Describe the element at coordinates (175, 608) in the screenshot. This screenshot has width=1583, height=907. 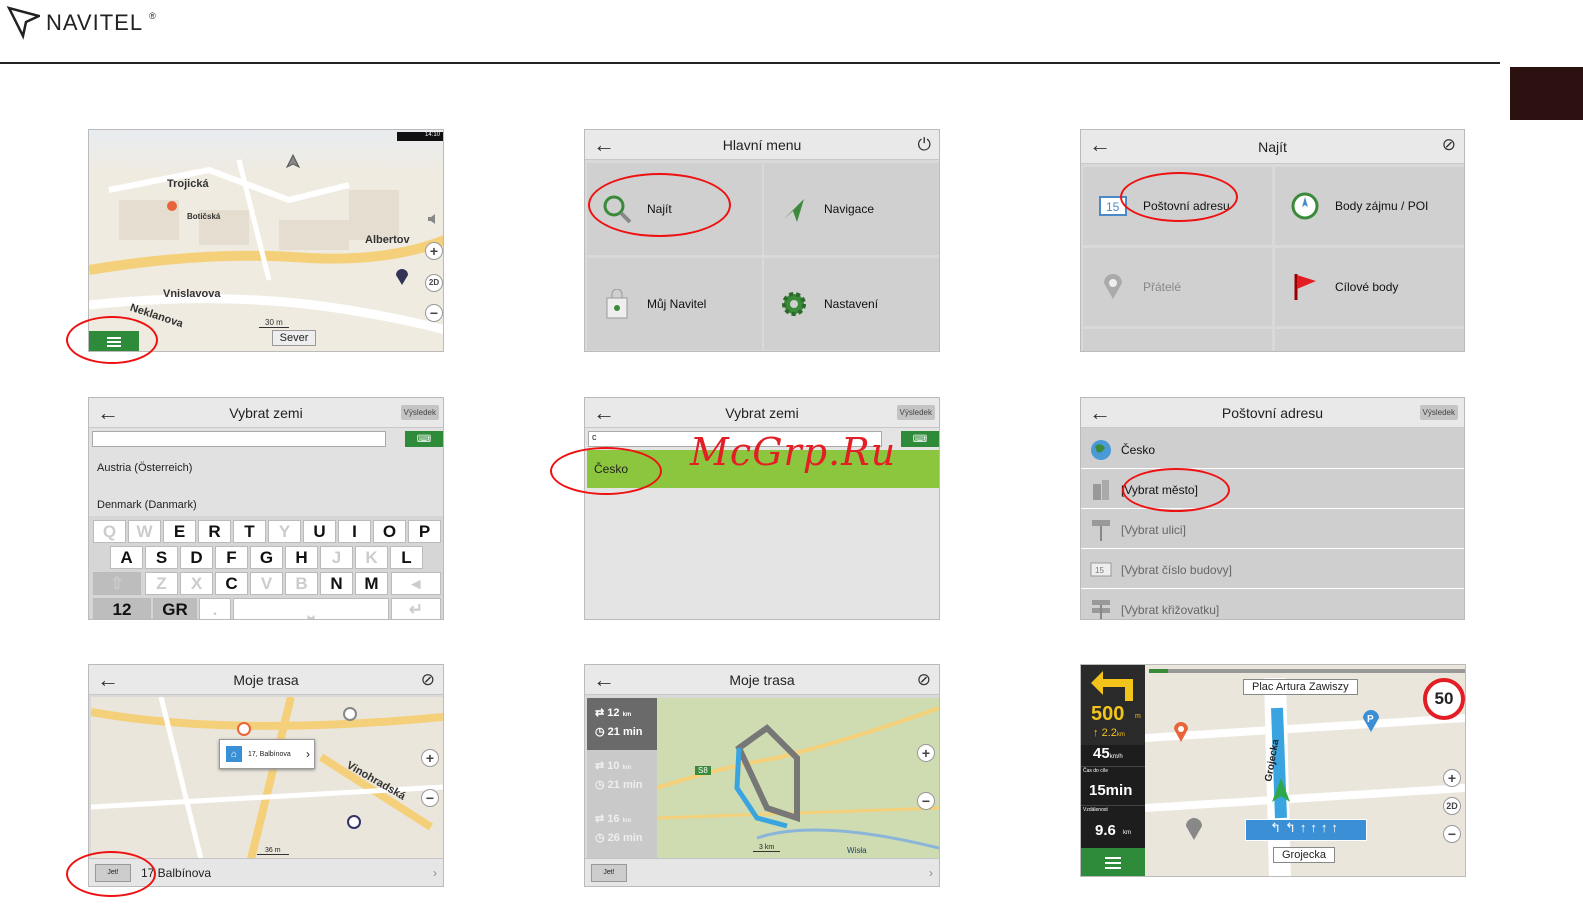
I see `language-key: GR` at that location.